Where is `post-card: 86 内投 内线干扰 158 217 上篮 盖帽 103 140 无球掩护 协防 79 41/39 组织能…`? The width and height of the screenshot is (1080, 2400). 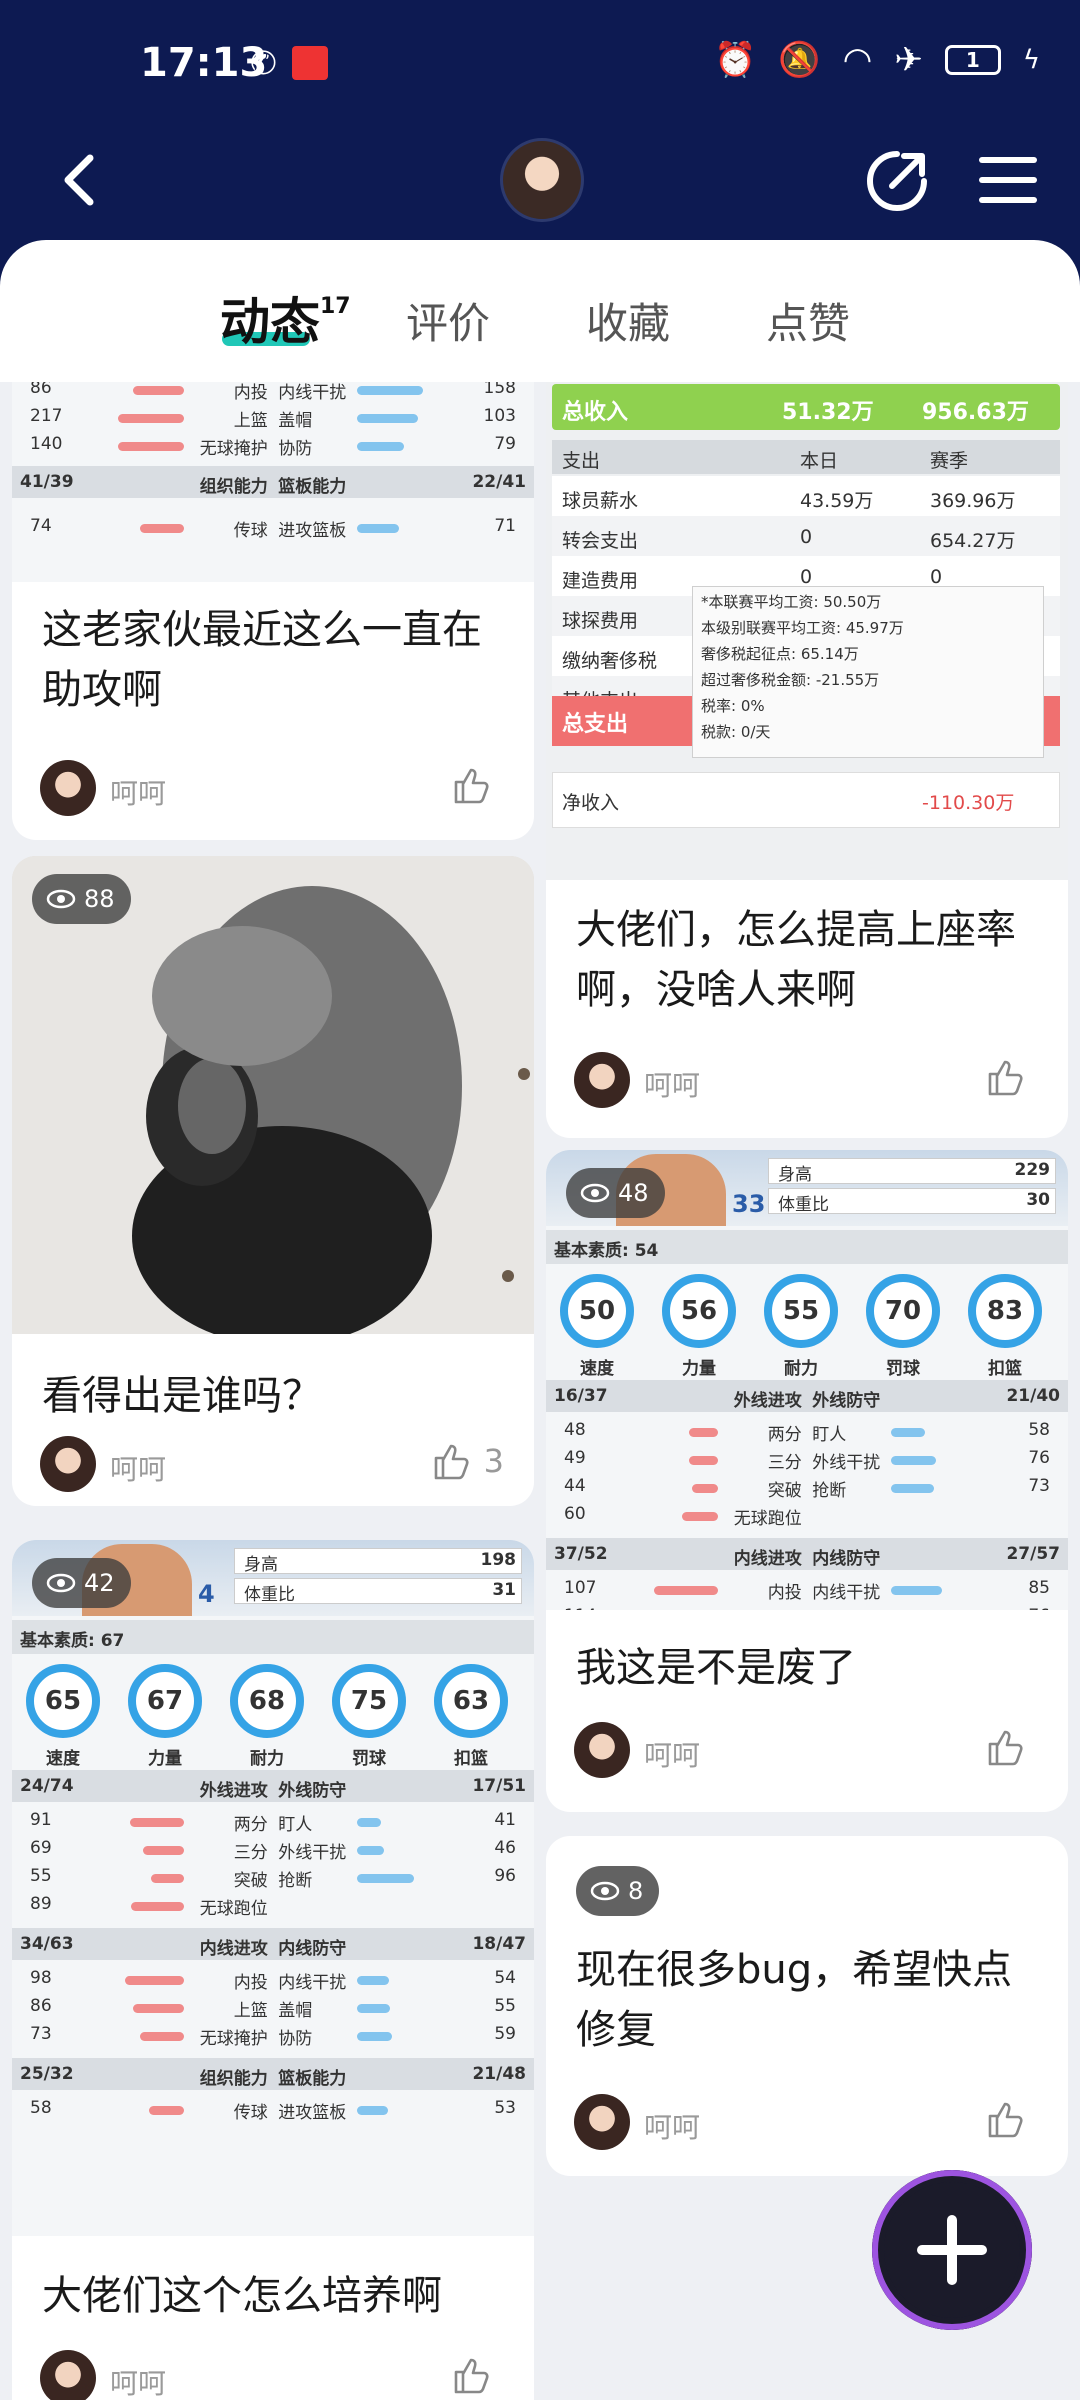 post-card: 86 内投 内线干扰 158 217 上篮 盖帽 103 140 无球掩护 协防 79 41/39 组织能… is located at coordinates (273, 611).